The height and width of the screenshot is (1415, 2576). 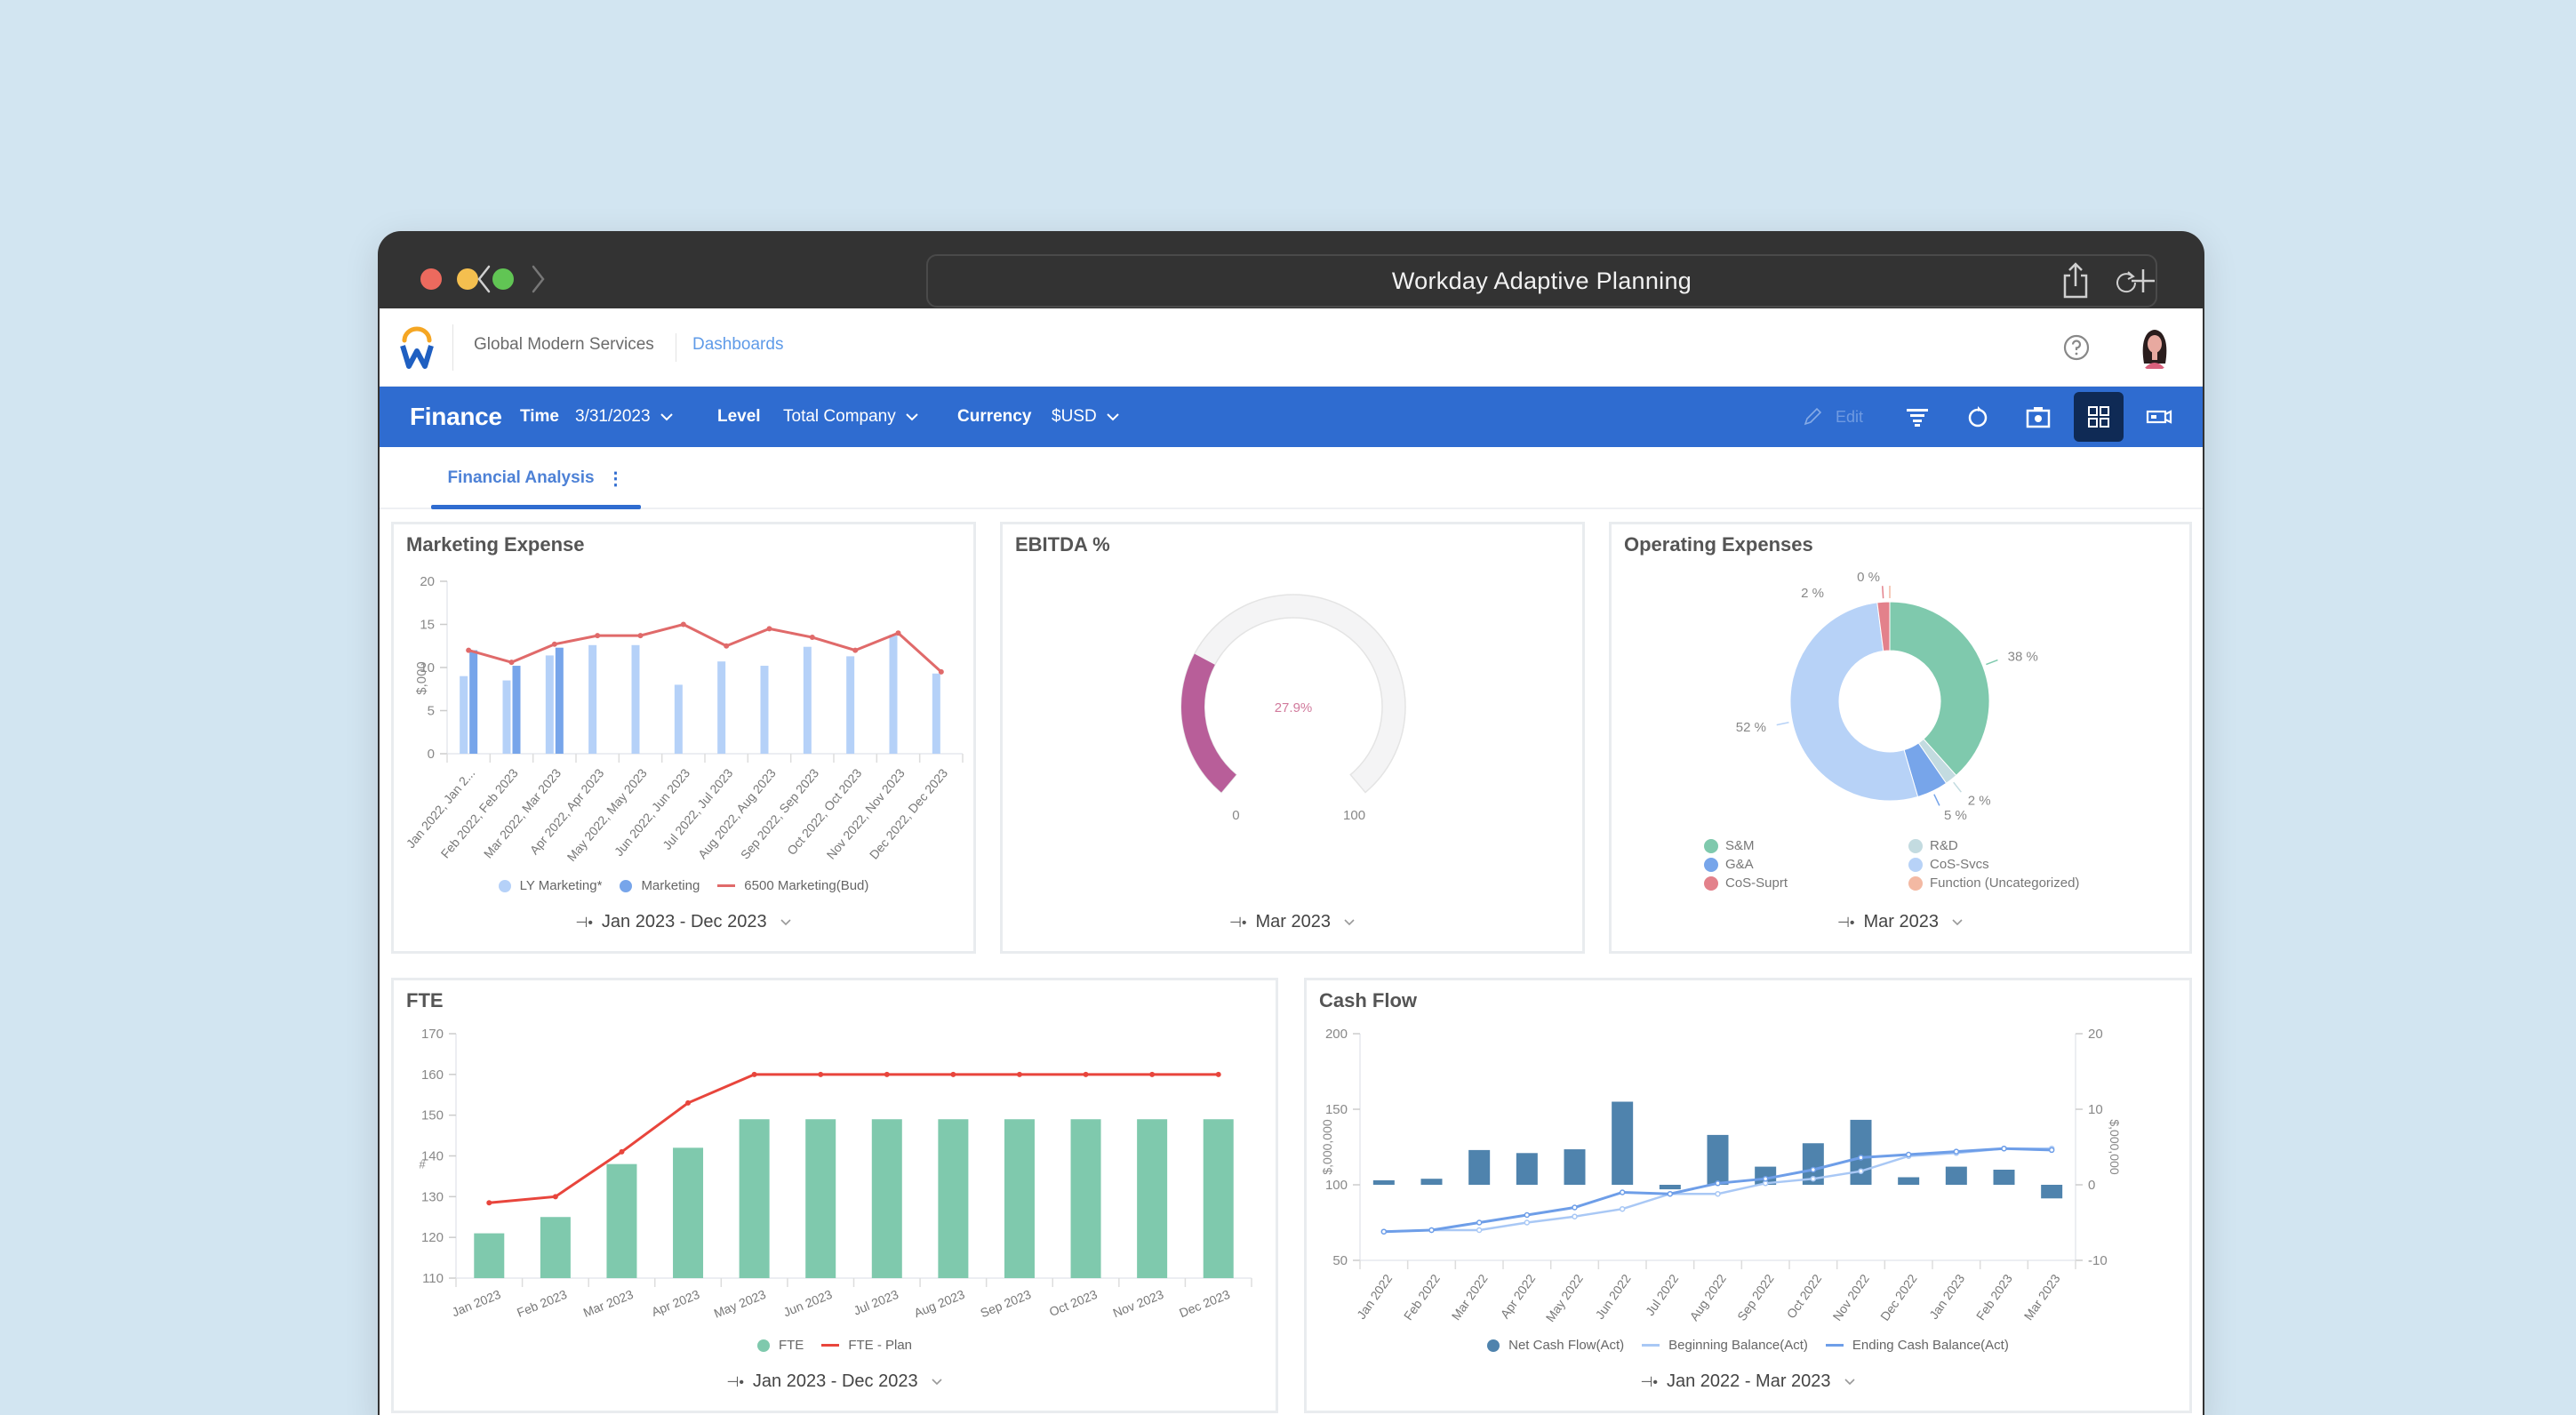 What do you see at coordinates (670, 885) in the screenshot?
I see `legend-label: Marketing` at bounding box center [670, 885].